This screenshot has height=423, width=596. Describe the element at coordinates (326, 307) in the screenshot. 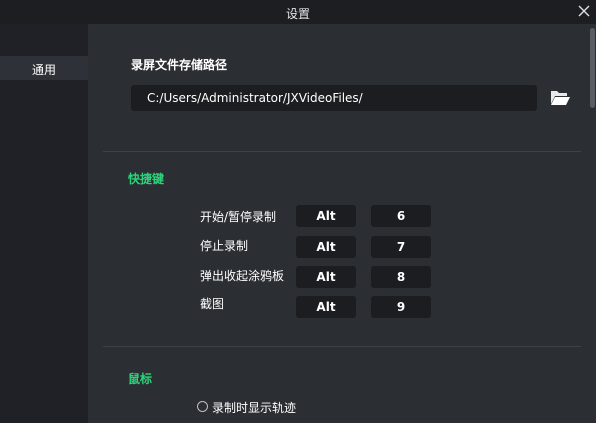

I see `shortcut-modifier-screenshot: Alt` at that location.